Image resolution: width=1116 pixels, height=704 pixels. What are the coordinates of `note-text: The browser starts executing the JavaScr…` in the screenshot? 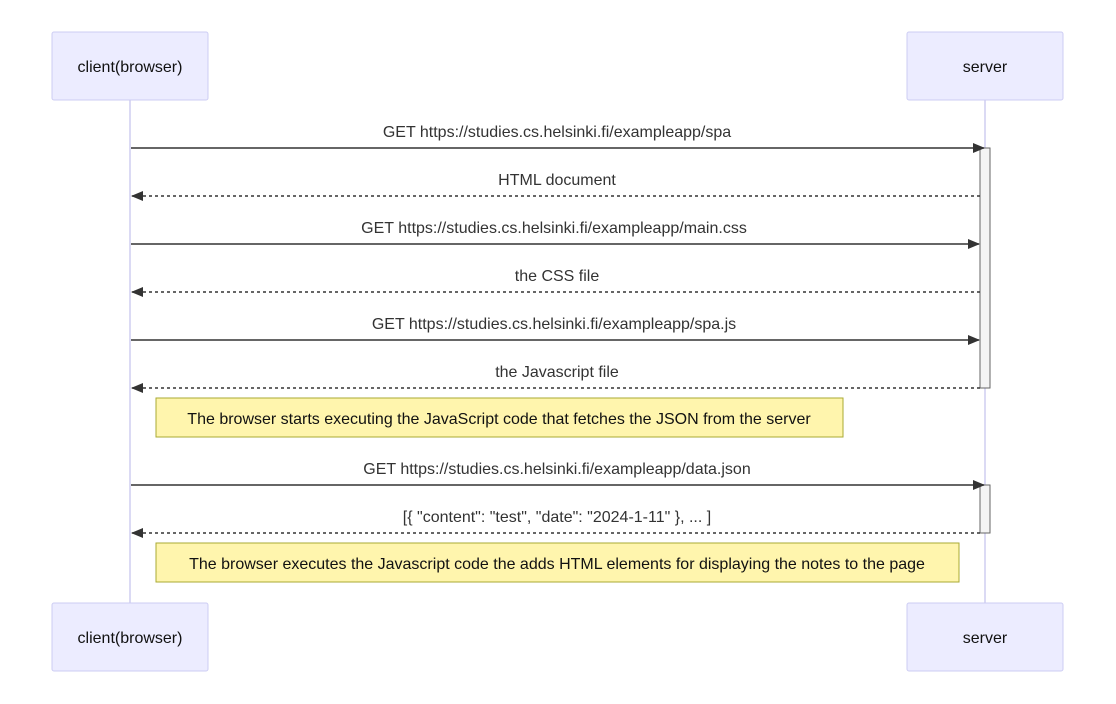 It's located at (499, 419).